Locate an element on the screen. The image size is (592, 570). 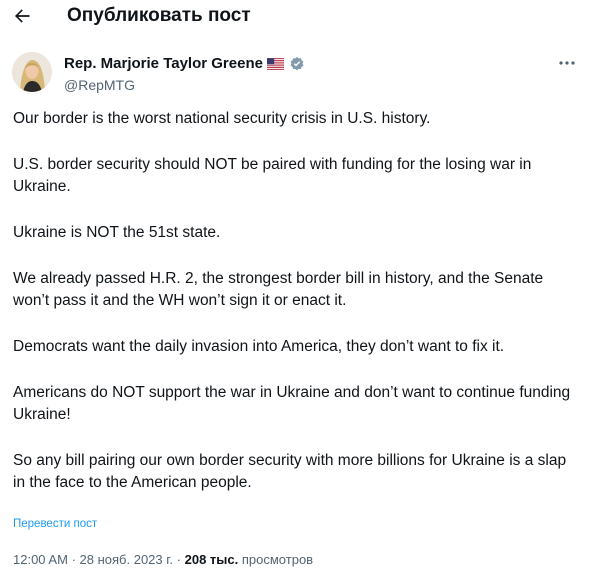
author-name: Rep. Marjorie Taylor Greene is located at coordinates (163, 63).